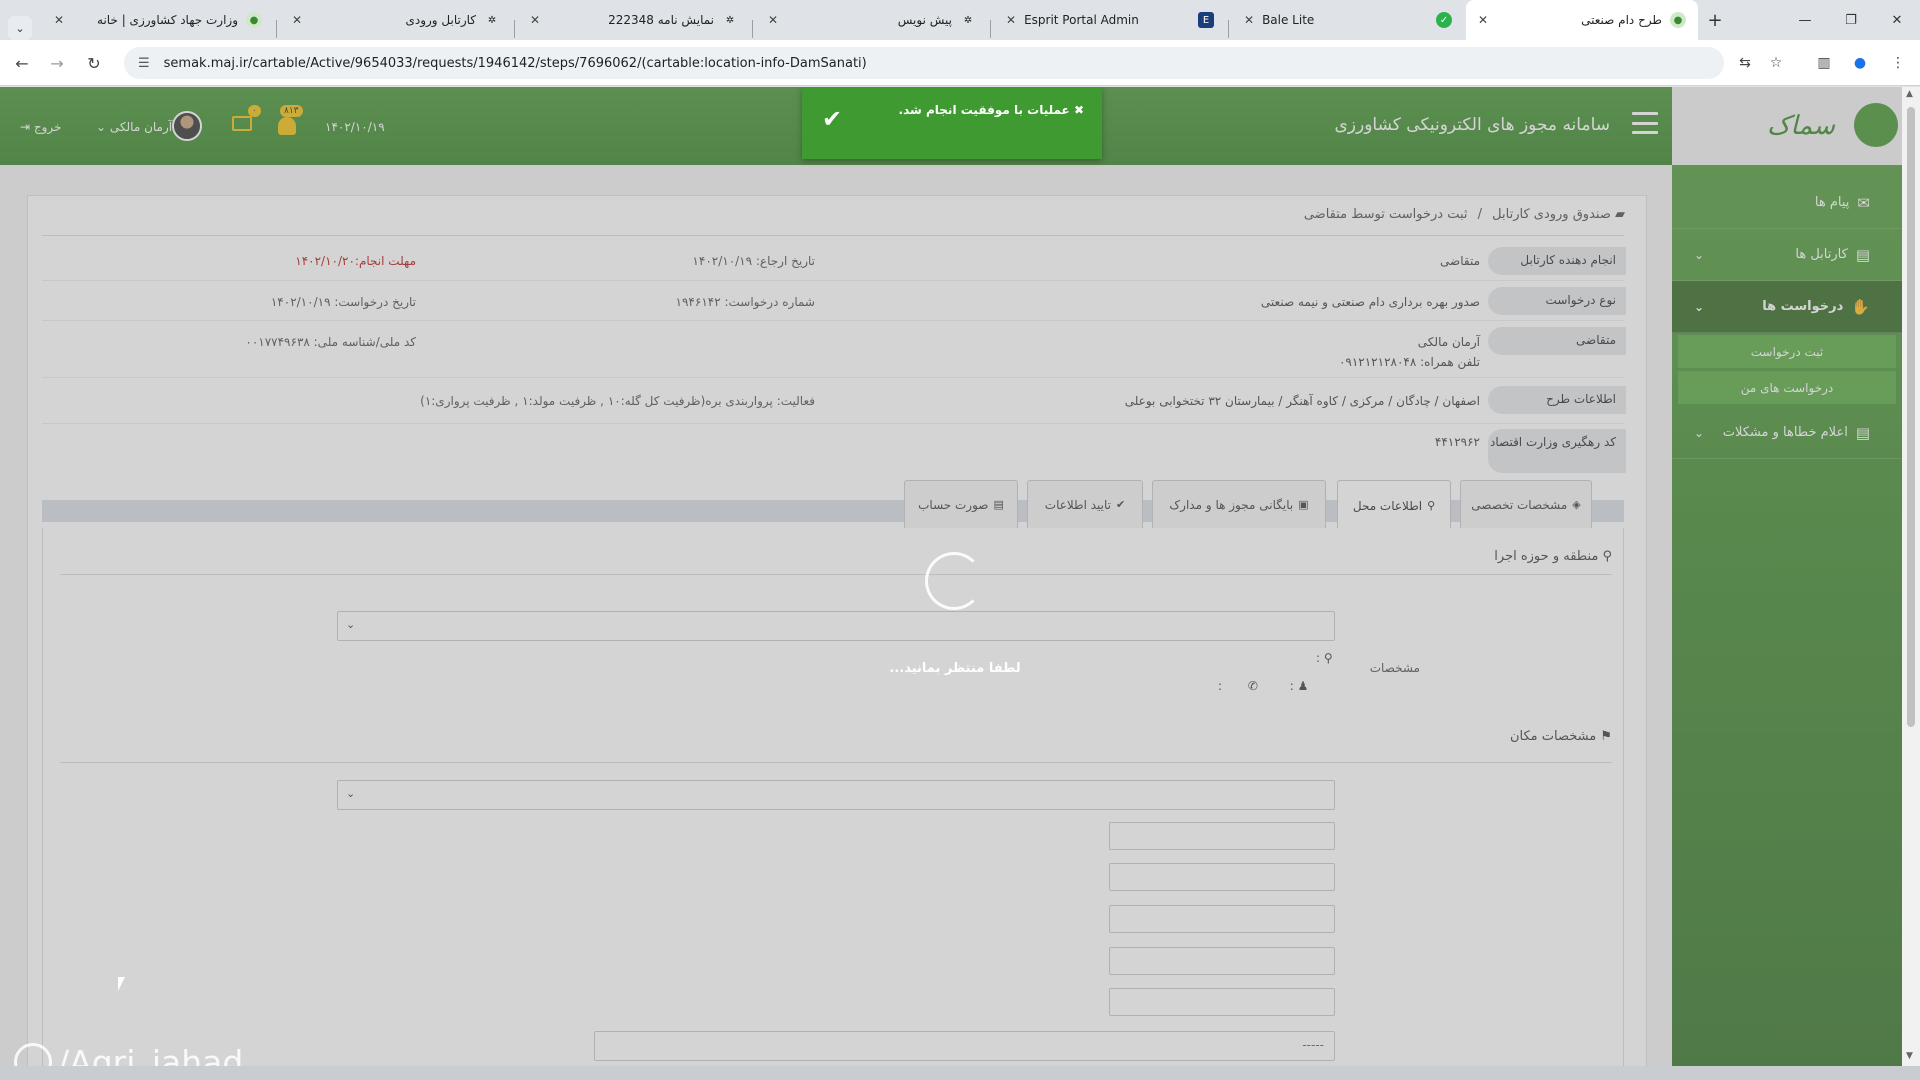 This screenshot has height=1080, width=1920. I want to click on restore-icon: ❐, so click(1851, 20).